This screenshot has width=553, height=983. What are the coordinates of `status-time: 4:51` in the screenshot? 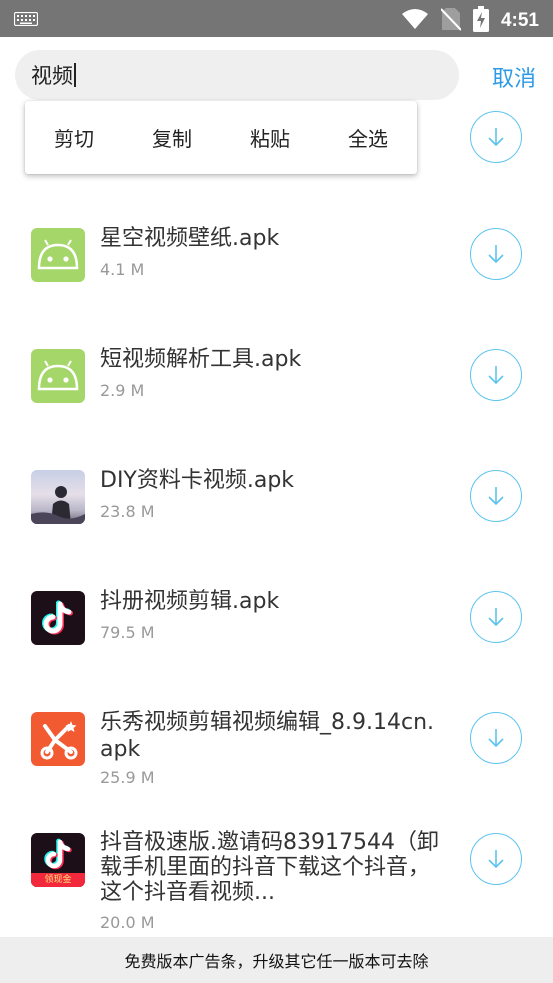 It's located at (519, 20).